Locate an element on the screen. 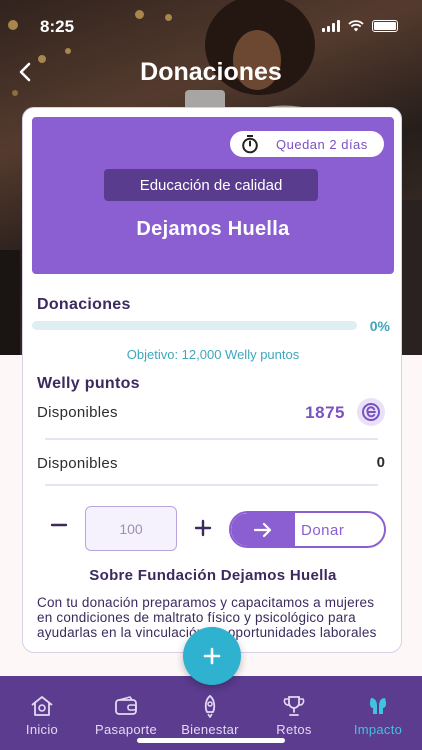 The width and height of the screenshot is (422, 750). tab-label: Inicio is located at coordinates (42, 729).